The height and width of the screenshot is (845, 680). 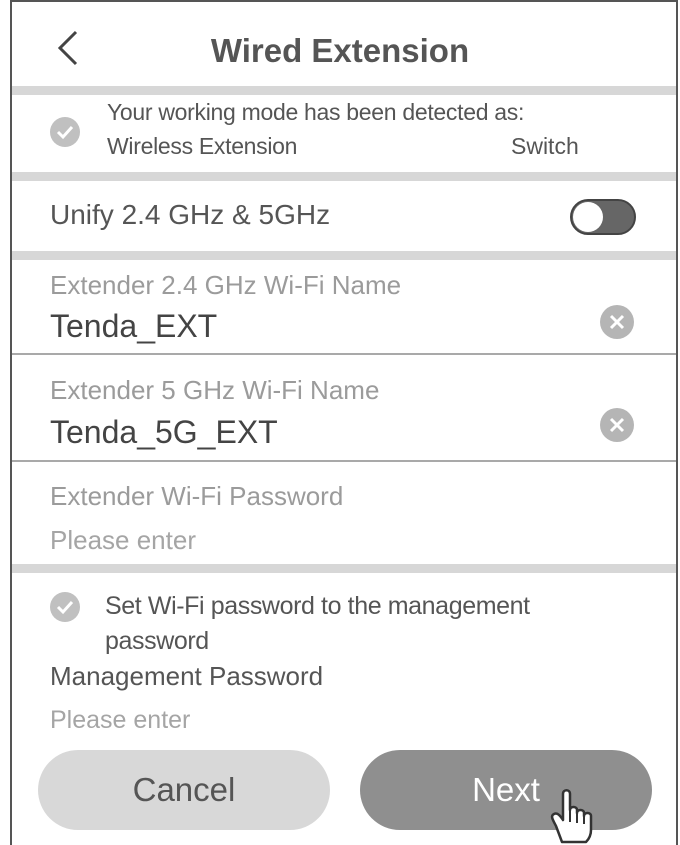 What do you see at coordinates (588, 217) in the screenshot?
I see `toggle-knob` at bounding box center [588, 217].